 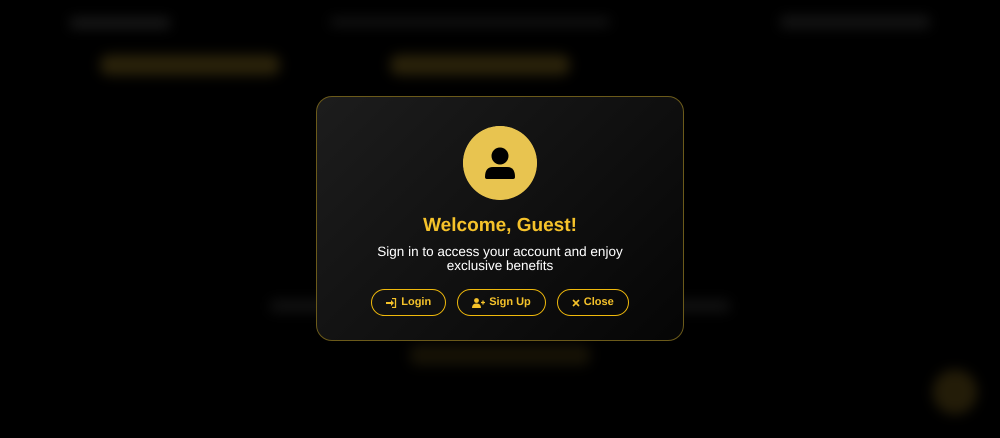 What do you see at coordinates (392, 303) in the screenshot?
I see `login-icon` at bounding box center [392, 303].